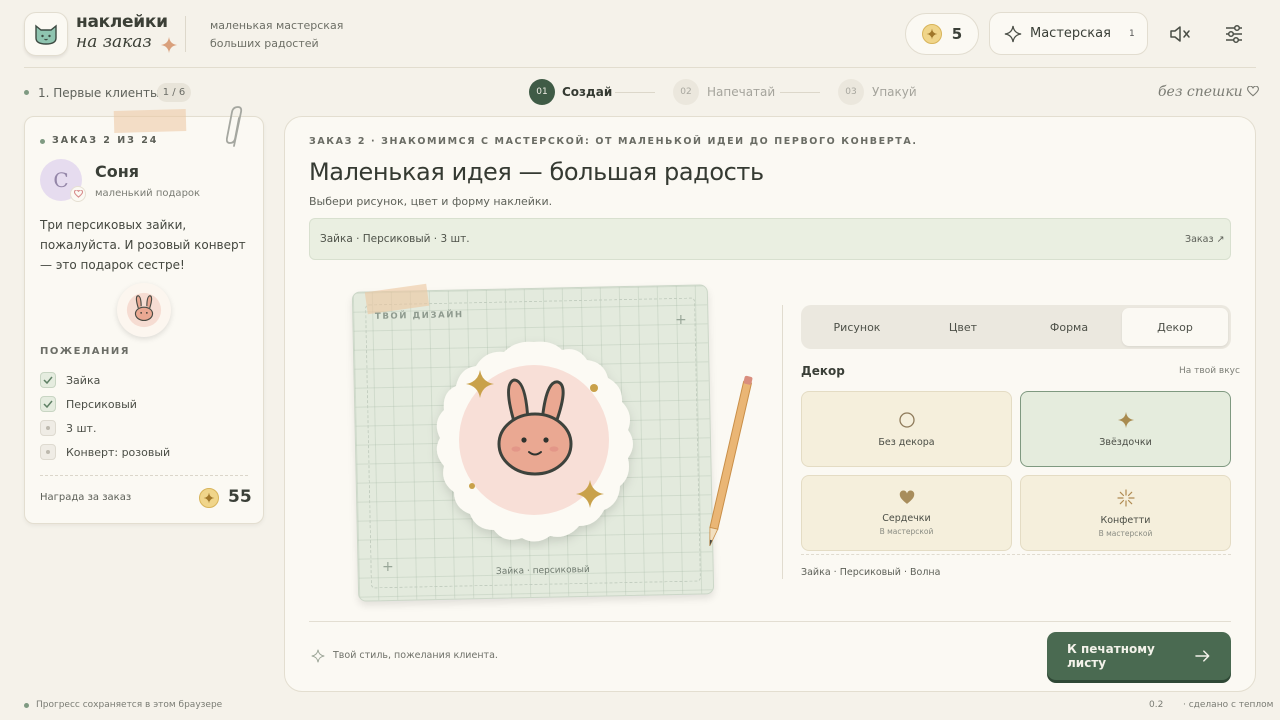  Describe the element at coordinates (144, 310) in the screenshot. I see `bunny-icon` at that location.